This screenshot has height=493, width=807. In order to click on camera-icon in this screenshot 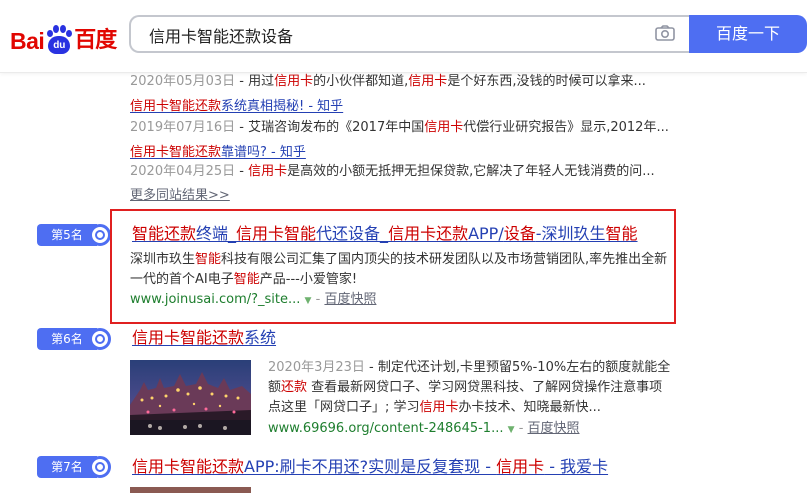, I will do `click(665, 33)`.